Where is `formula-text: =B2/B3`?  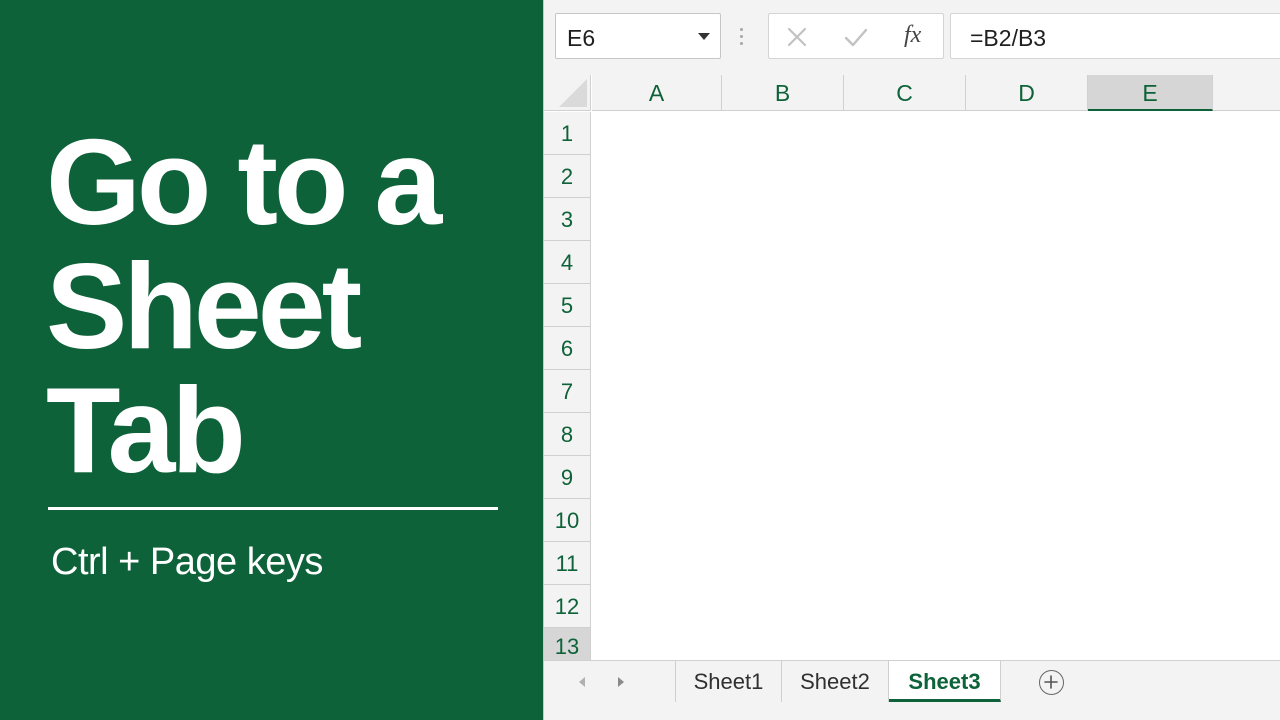
formula-text: =B2/B3 is located at coordinates (1008, 38).